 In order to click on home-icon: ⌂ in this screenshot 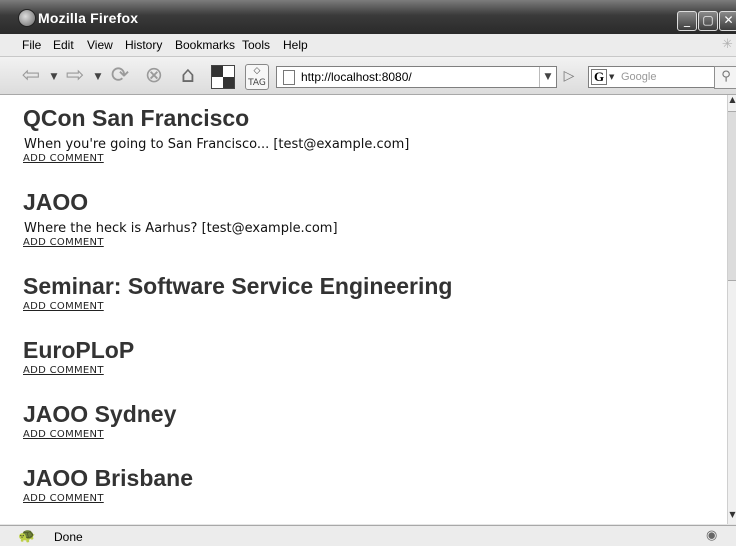, I will do `click(188, 76)`.